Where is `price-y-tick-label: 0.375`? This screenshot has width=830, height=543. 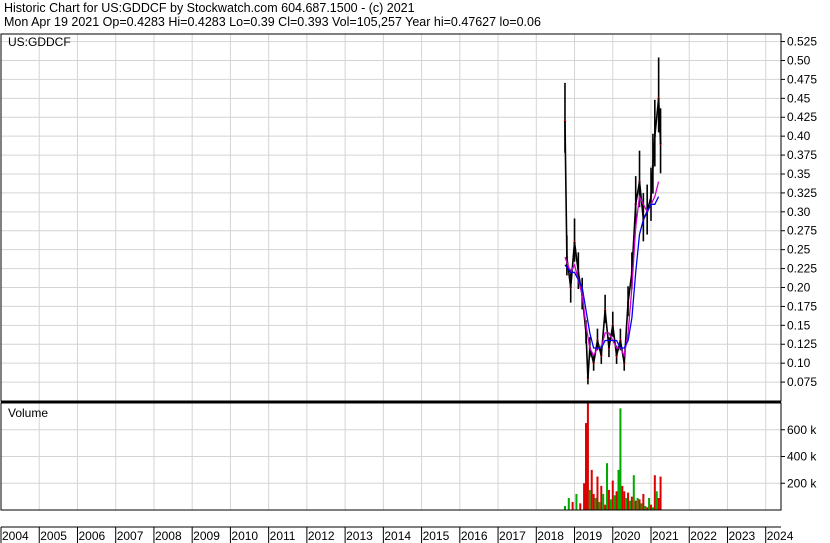 price-y-tick-label: 0.375 is located at coordinates (802, 155).